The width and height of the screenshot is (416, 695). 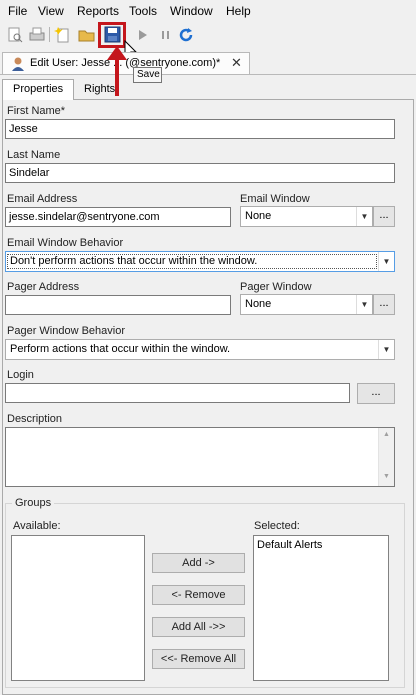 What do you see at coordinates (78, 608) in the screenshot?
I see `available-list` at bounding box center [78, 608].